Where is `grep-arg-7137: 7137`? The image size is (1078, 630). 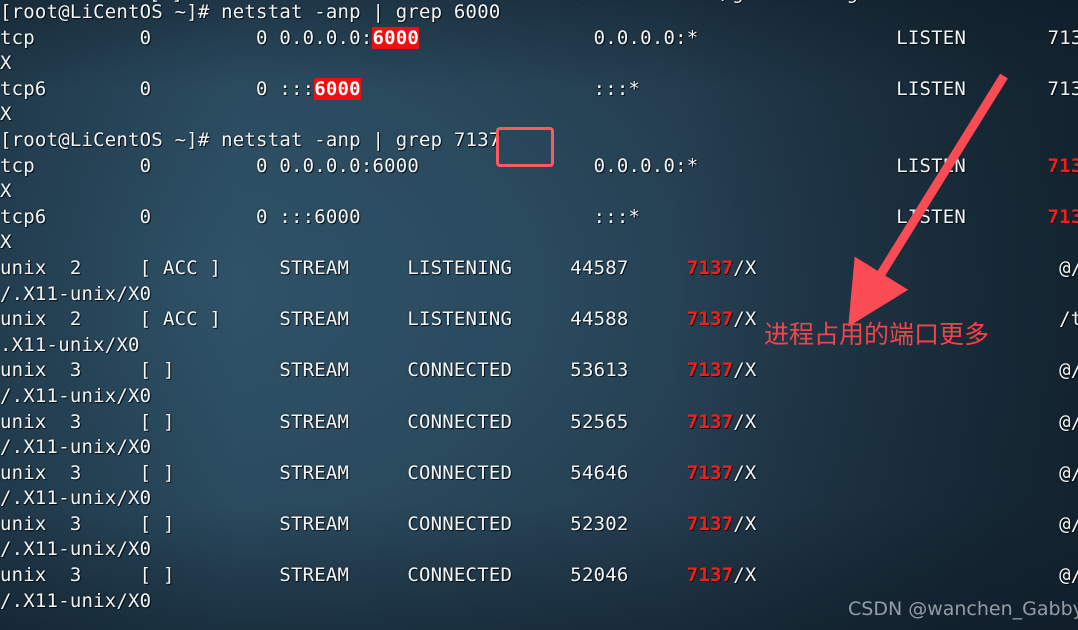
grep-arg-7137: 7137 is located at coordinates (477, 139).